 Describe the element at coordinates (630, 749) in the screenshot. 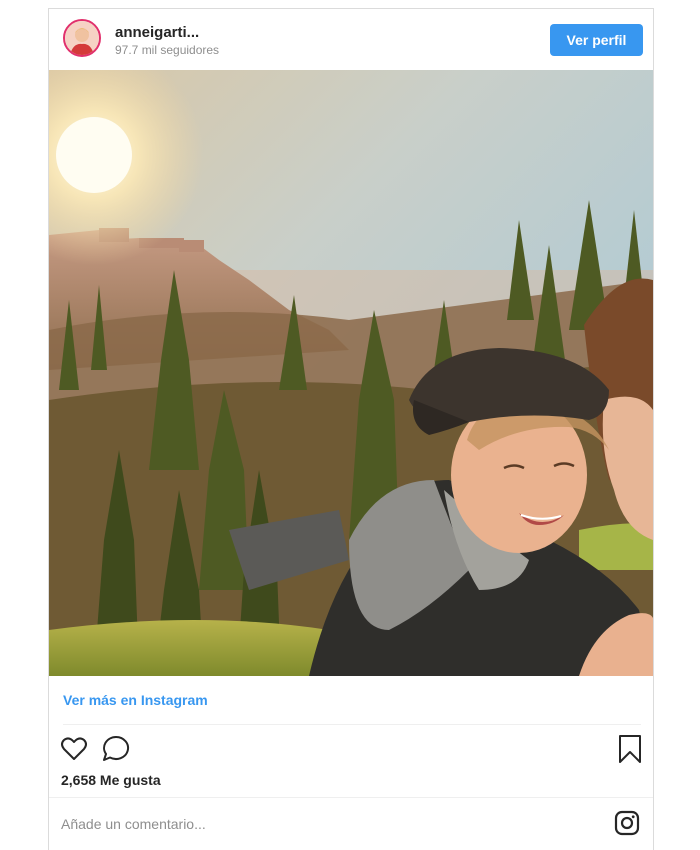

I see `bookmark-icon` at that location.